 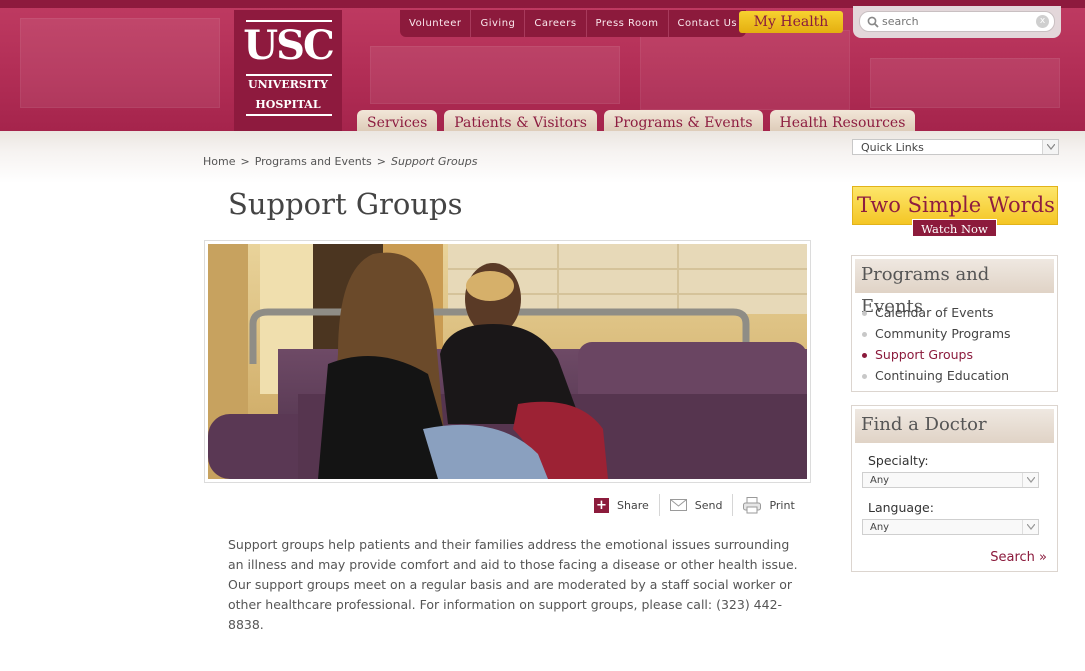 I want to click on my-health-button: My Health, so click(x=791, y=22).